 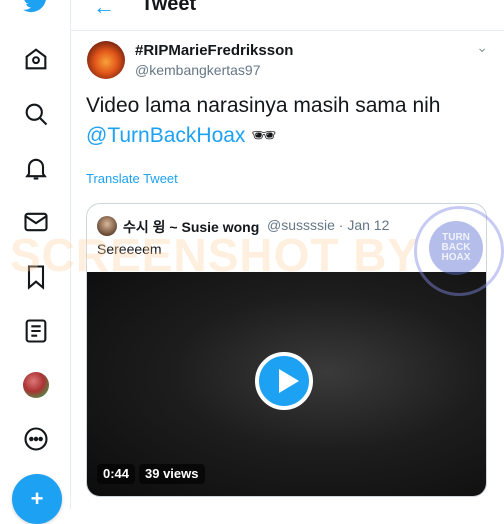 What do you see at coordinates (191, 227) in the screenshot?
I see `quoted-author-name: 수시 윙 ~ Susie wong` at bounding box center [191, 227].